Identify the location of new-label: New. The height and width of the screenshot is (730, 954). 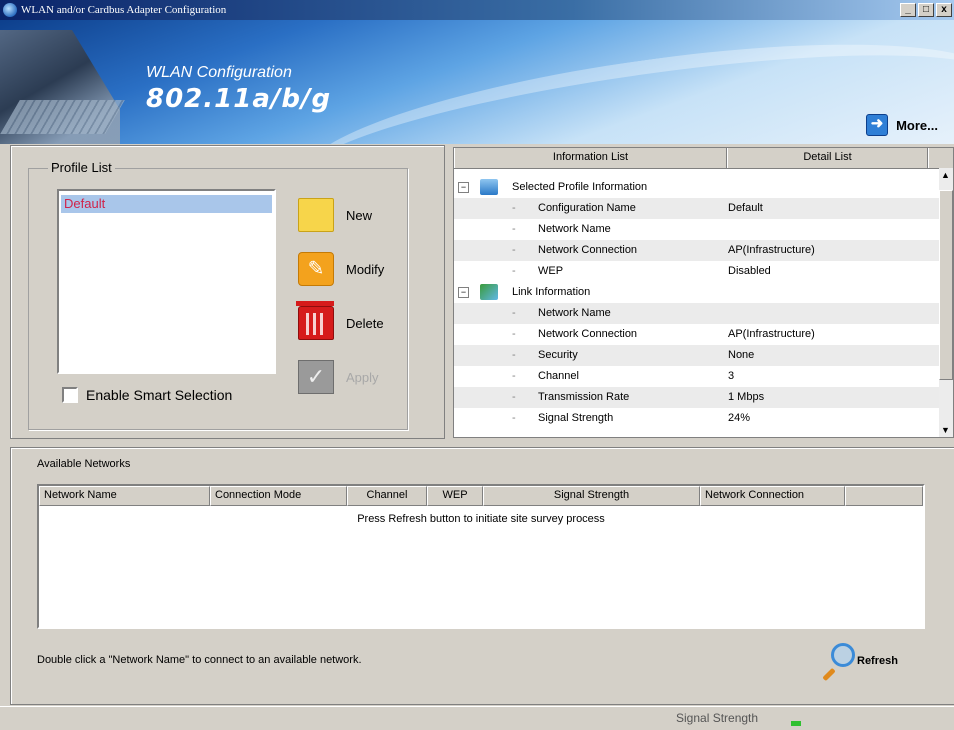
(359, 215).